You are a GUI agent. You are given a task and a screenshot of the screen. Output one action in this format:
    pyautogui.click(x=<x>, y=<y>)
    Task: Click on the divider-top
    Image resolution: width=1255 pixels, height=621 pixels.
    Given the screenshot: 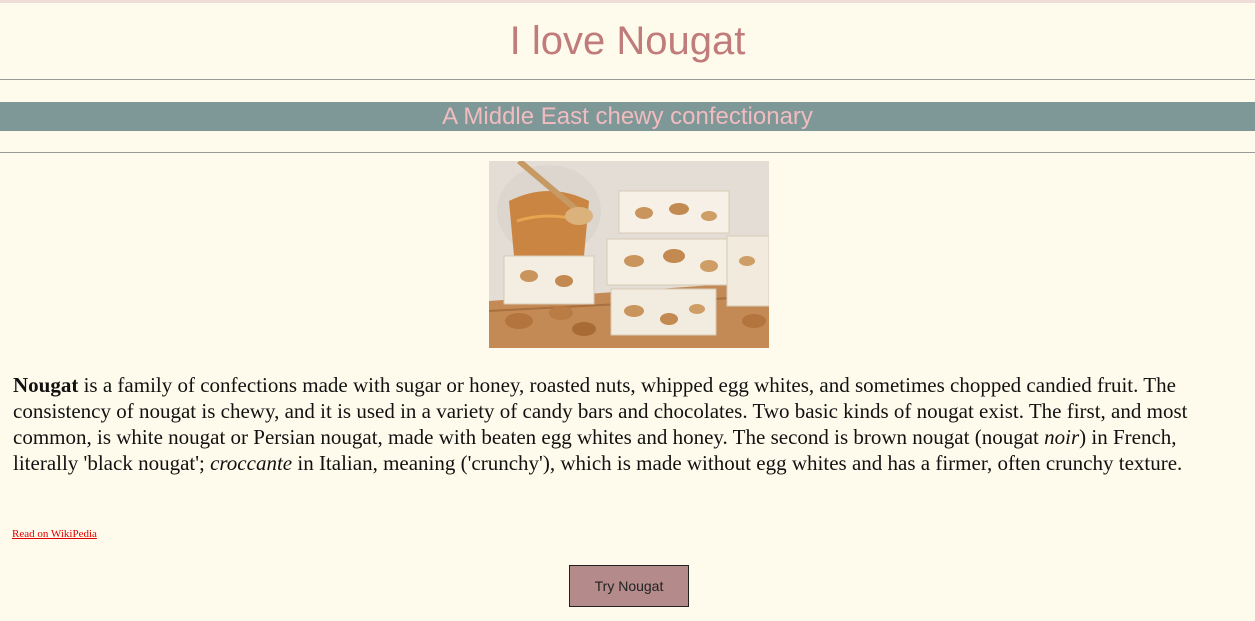 What is the action you would take?
    pyautogui.click(x=627, y=79)
    